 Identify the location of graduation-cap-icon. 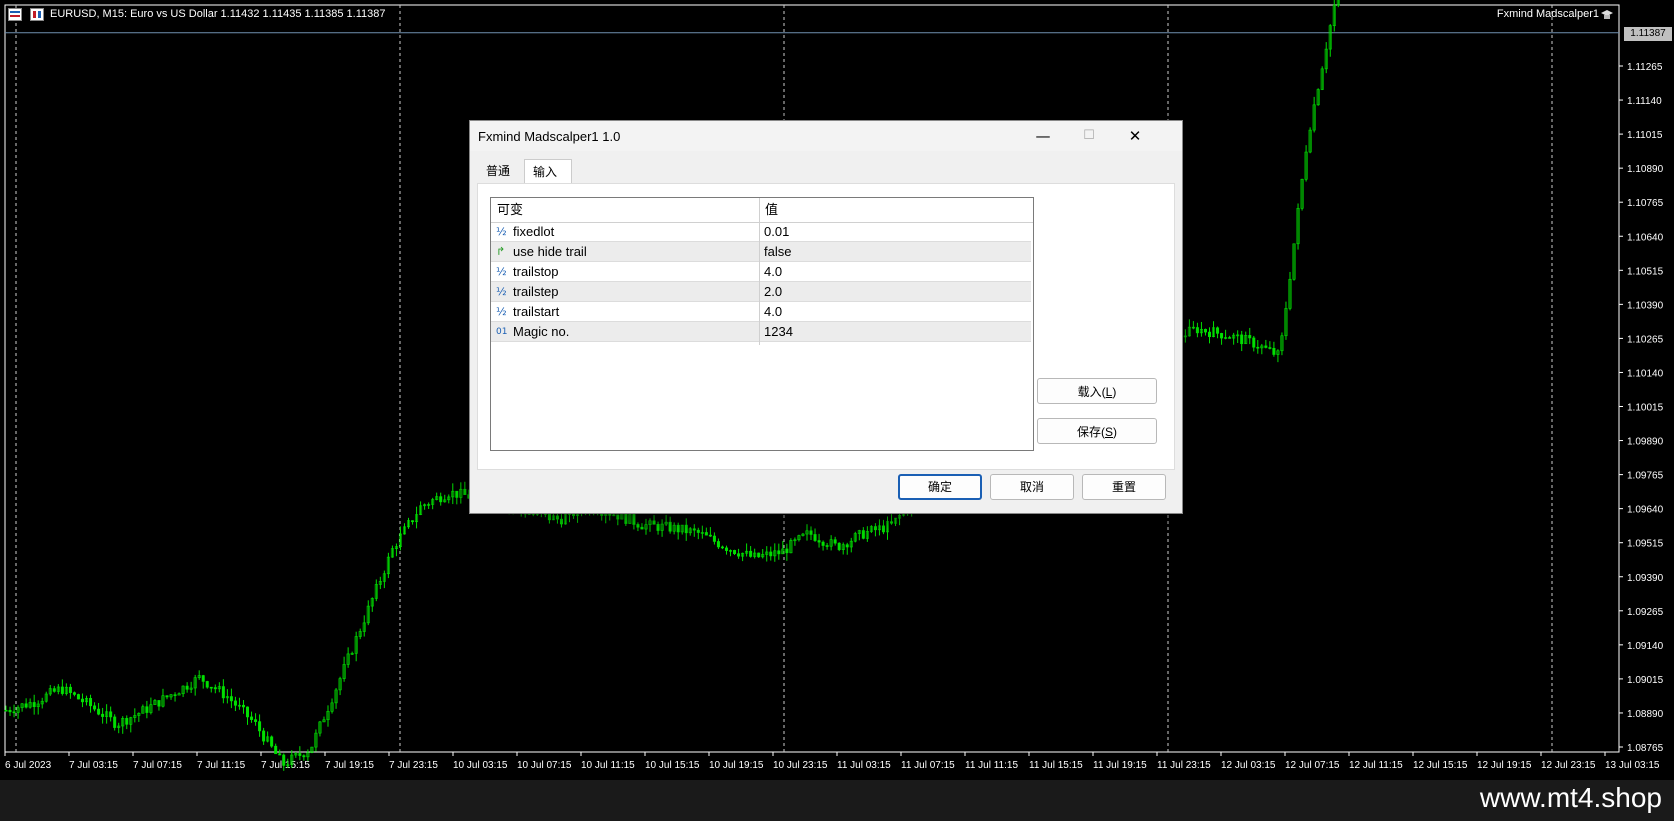
(1607, 15).